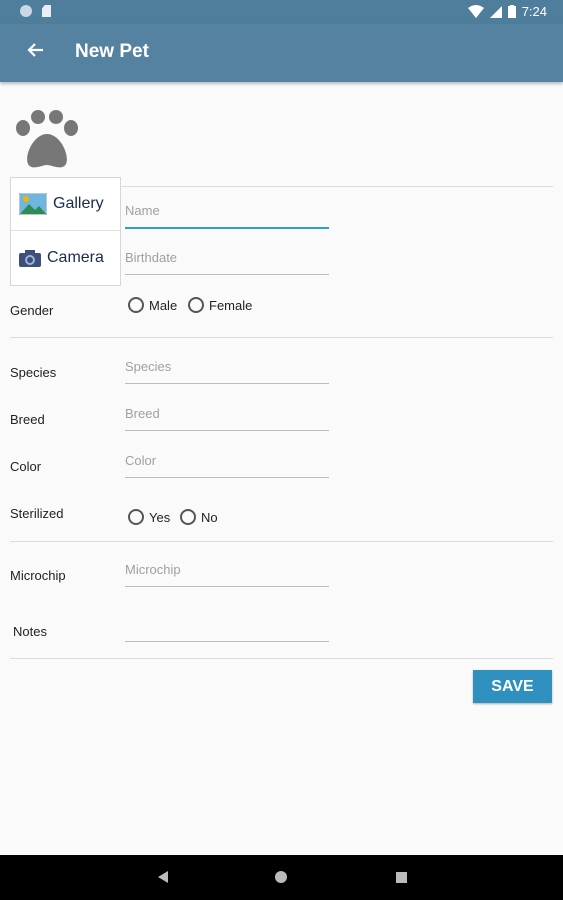  What do you see at coordinates (209, 517) in the screenshot?
I see `sterilized-no-label: No` at bounding box center [209, 517].